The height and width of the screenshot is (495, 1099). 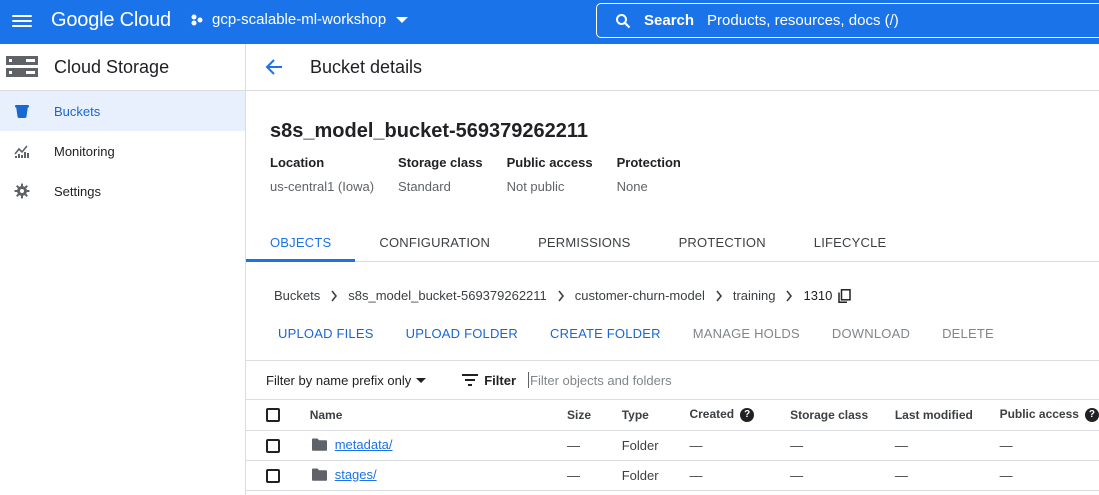 I want to click on menu-icon, so click(x=22, y=22).